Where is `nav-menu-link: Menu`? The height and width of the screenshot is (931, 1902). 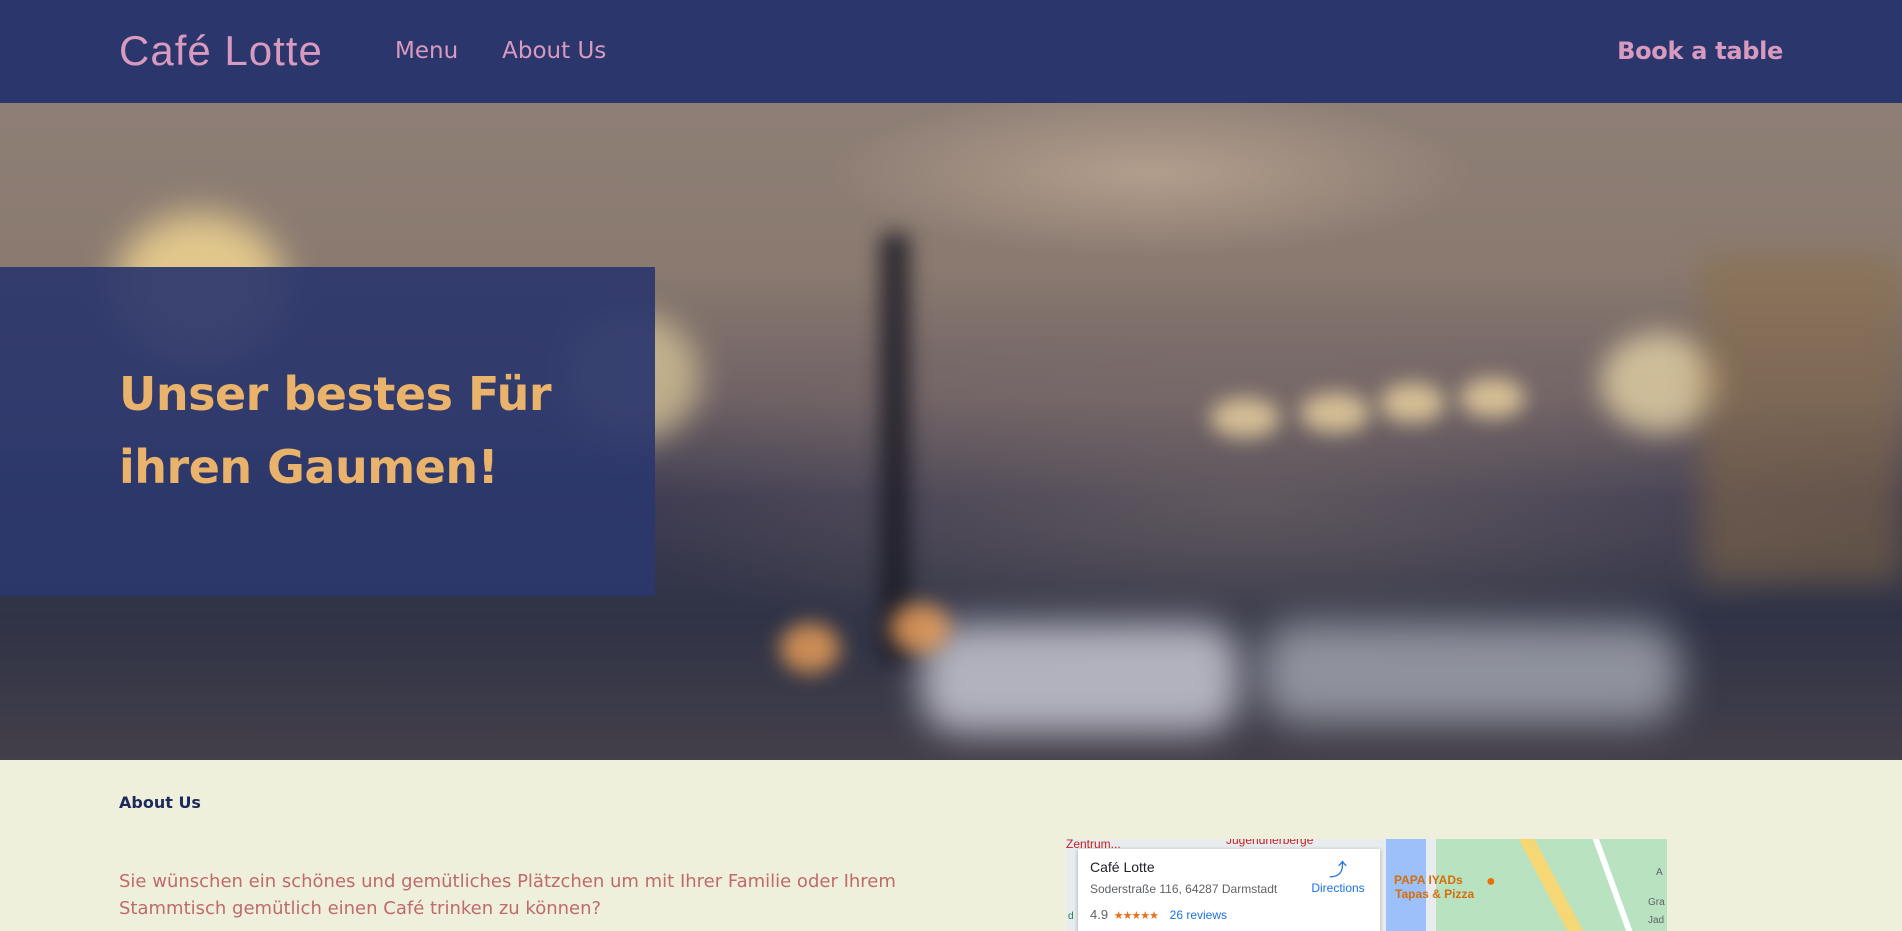
nav-menu-link: Menu is located at coordinates (426, 51).